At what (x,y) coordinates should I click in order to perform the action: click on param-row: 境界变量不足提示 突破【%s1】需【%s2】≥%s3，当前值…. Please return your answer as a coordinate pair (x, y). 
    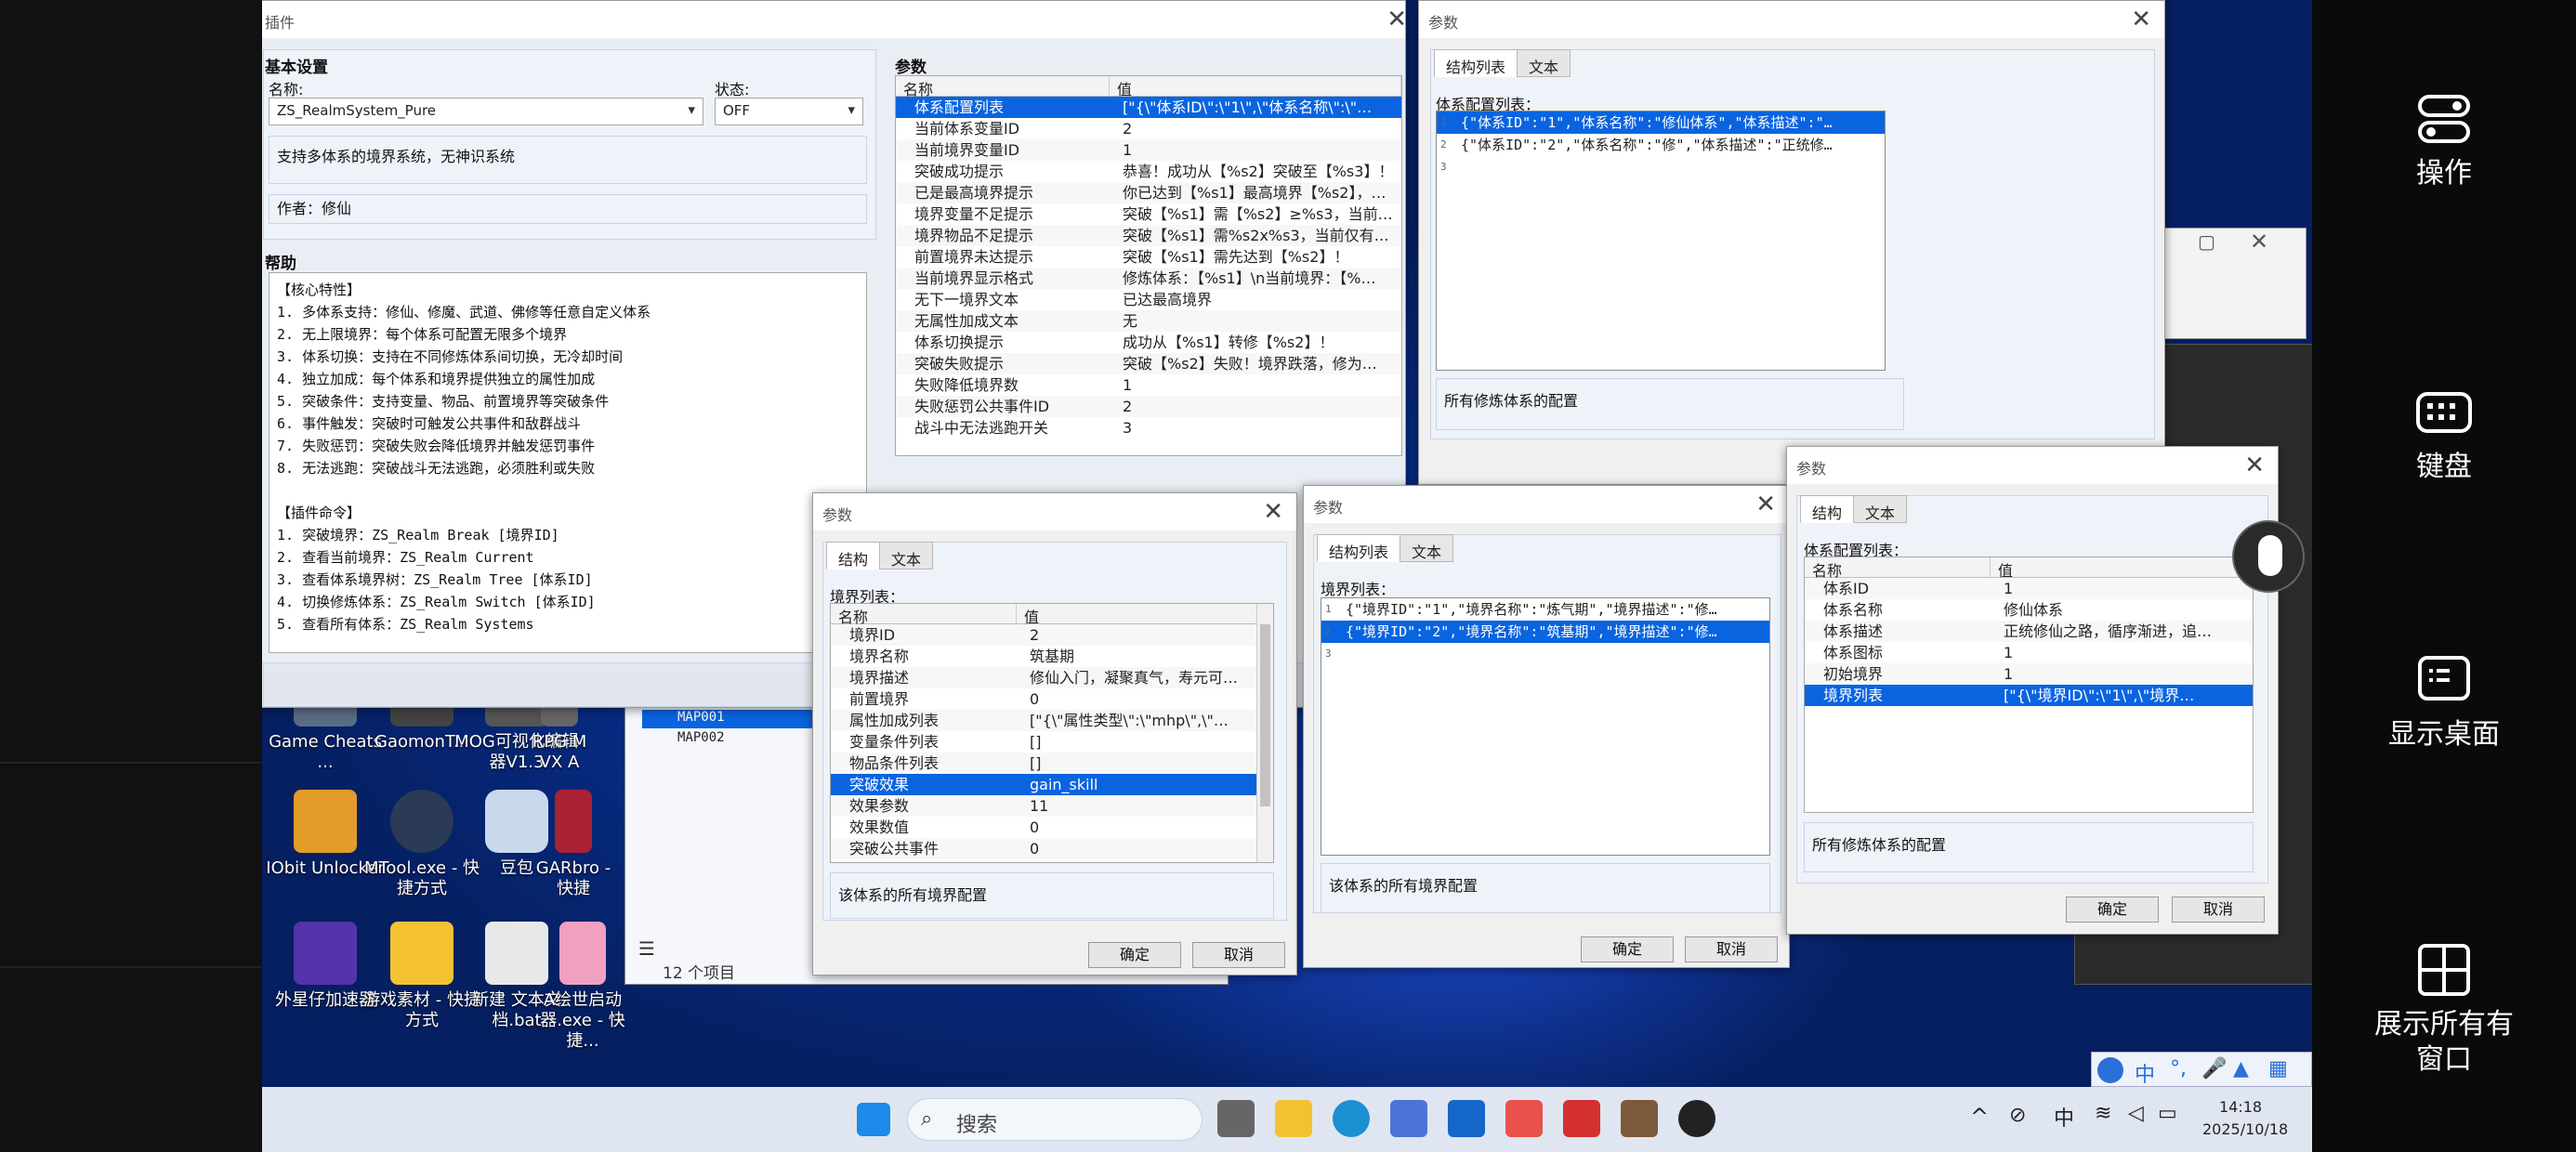
    Looking at the image, I should click on (1148, 214).